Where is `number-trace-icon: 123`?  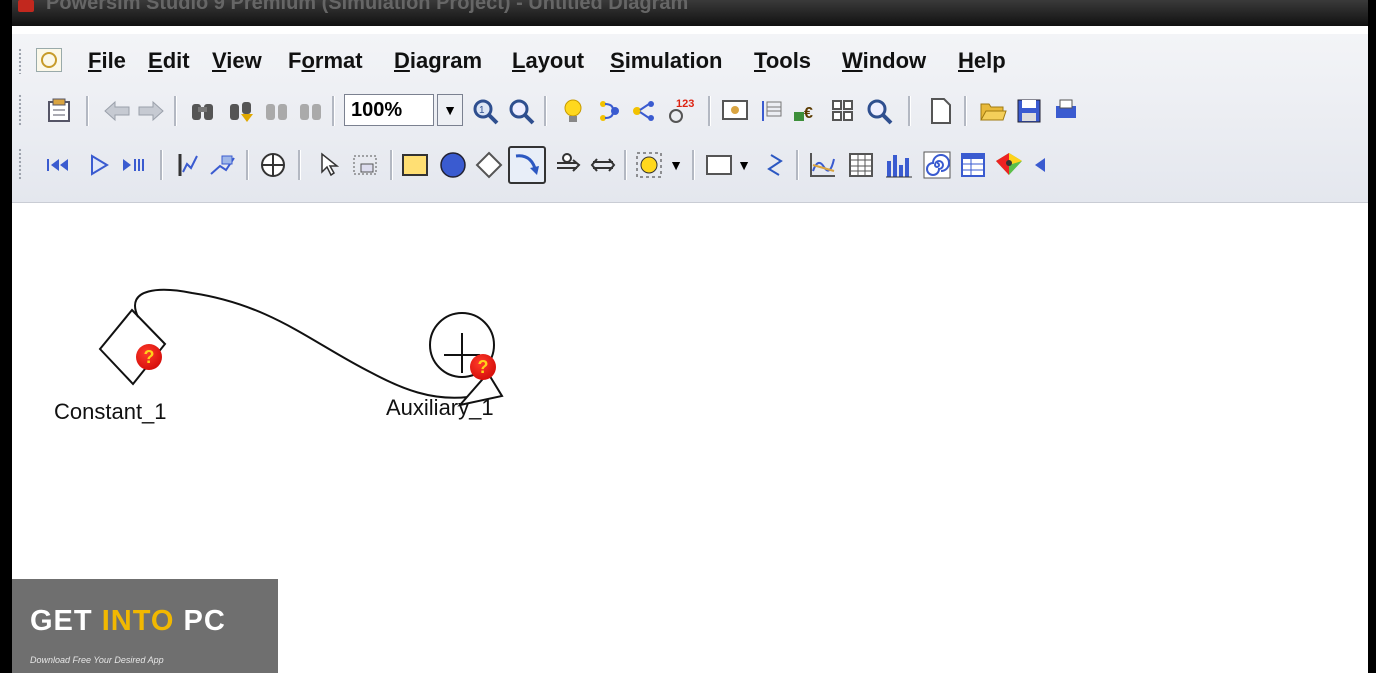
number-trace-icon: 123 is located at coordinates (681, 111).